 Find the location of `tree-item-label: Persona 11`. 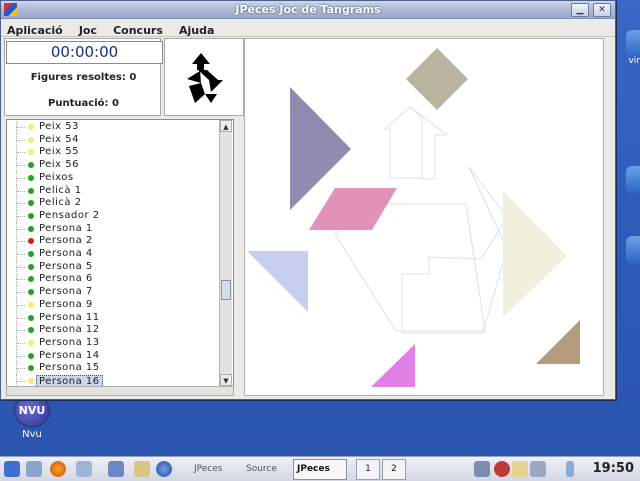

tree-item-label: Persona 11 is located at coordinates (69, 317).